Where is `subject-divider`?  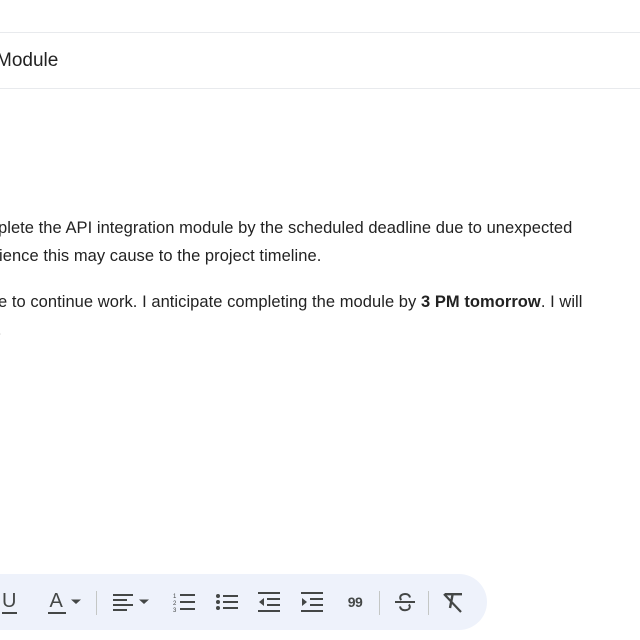
subject-divider is located at coordinates (320, 88).